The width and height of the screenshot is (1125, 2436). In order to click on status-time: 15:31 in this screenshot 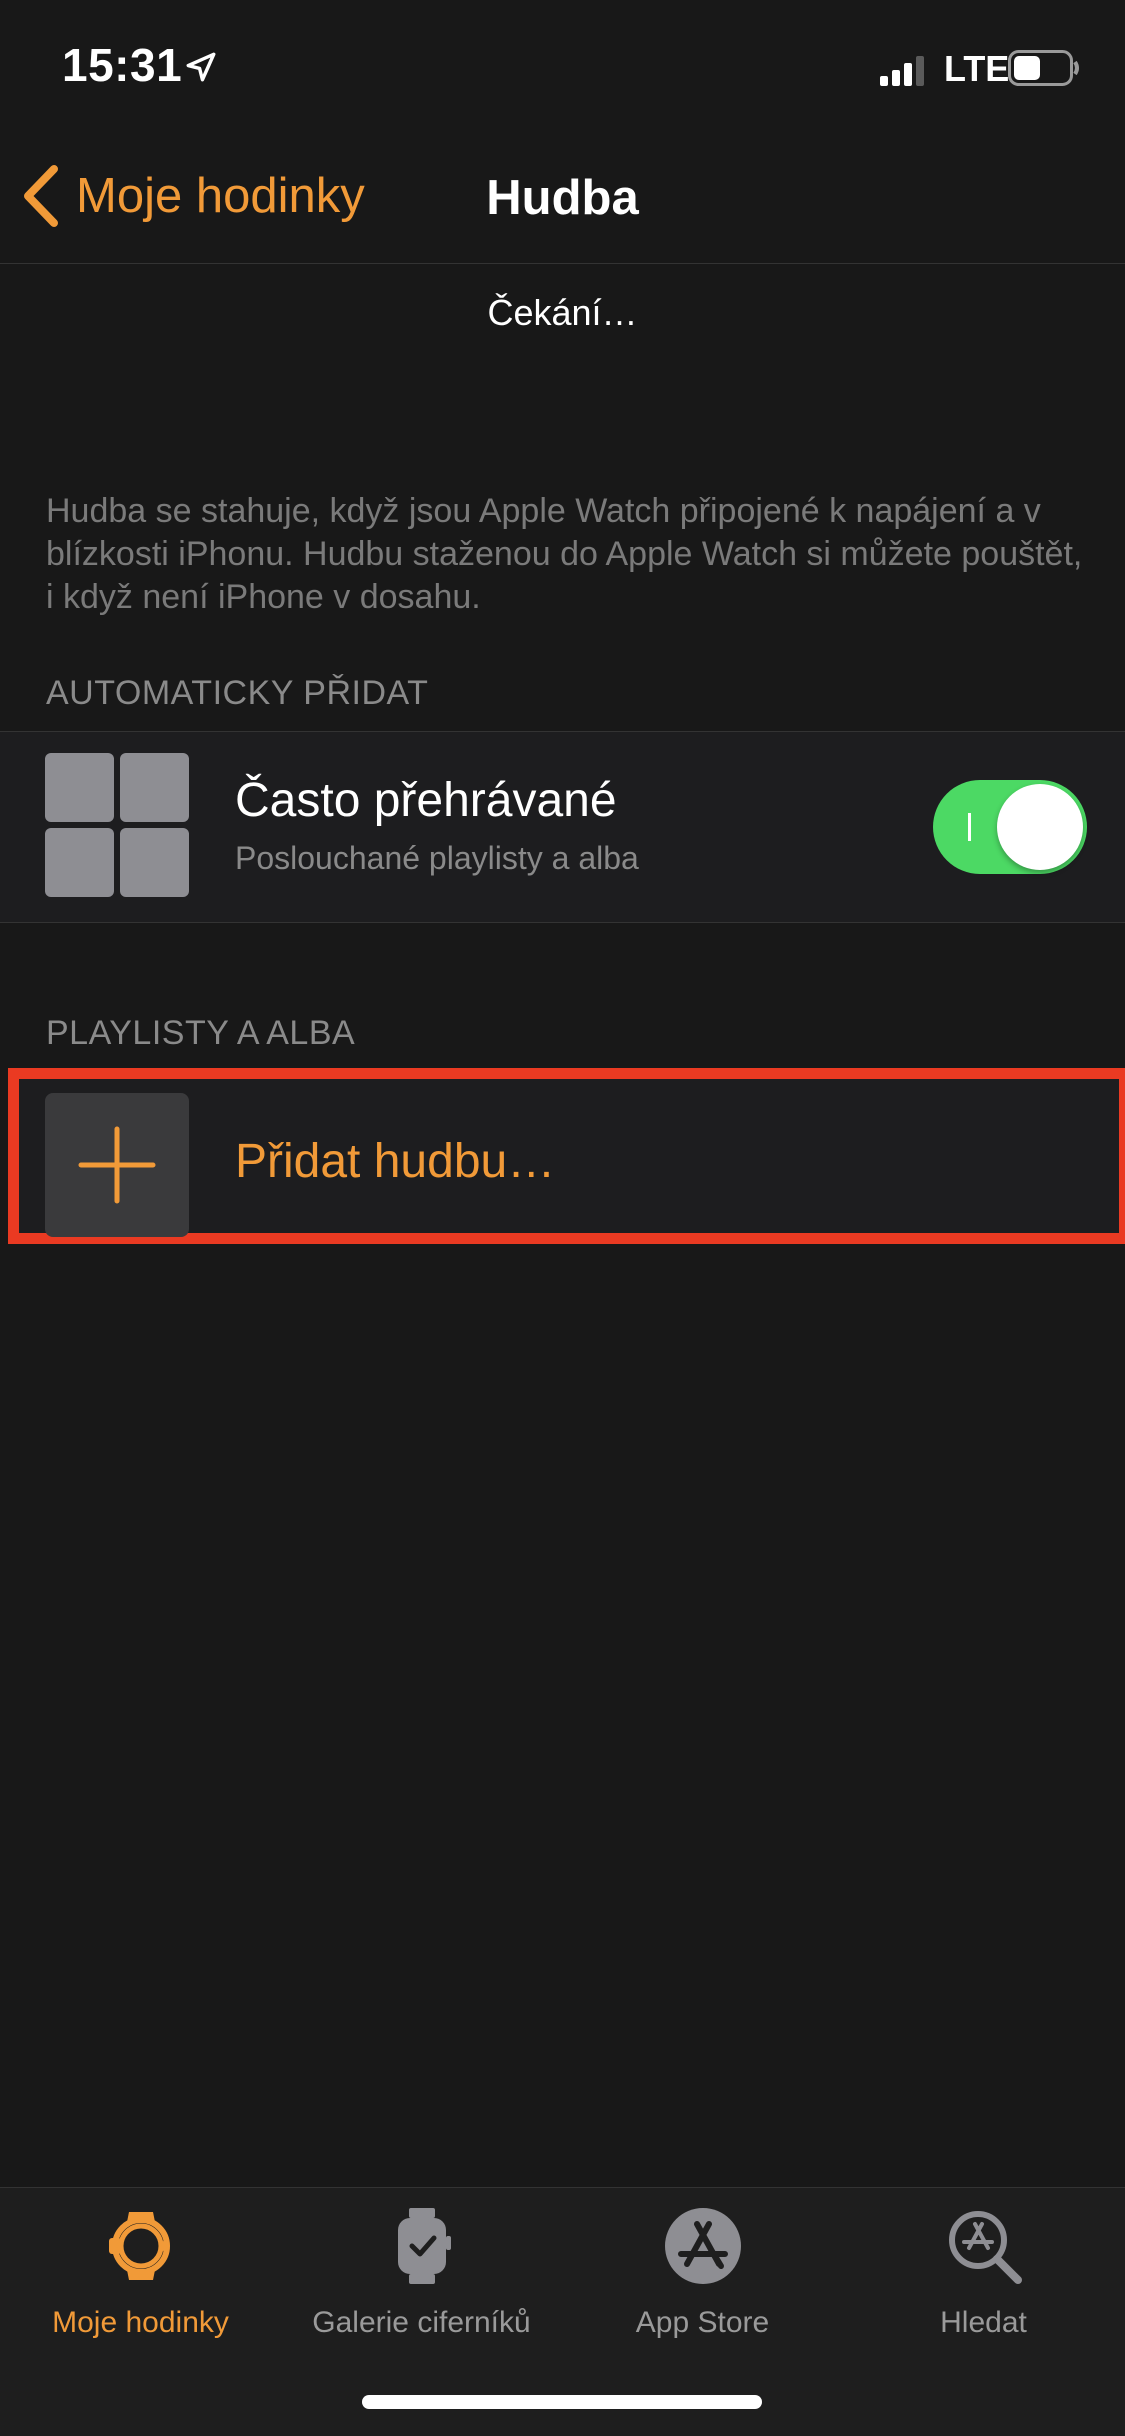, I will do `click(122, 65)`.